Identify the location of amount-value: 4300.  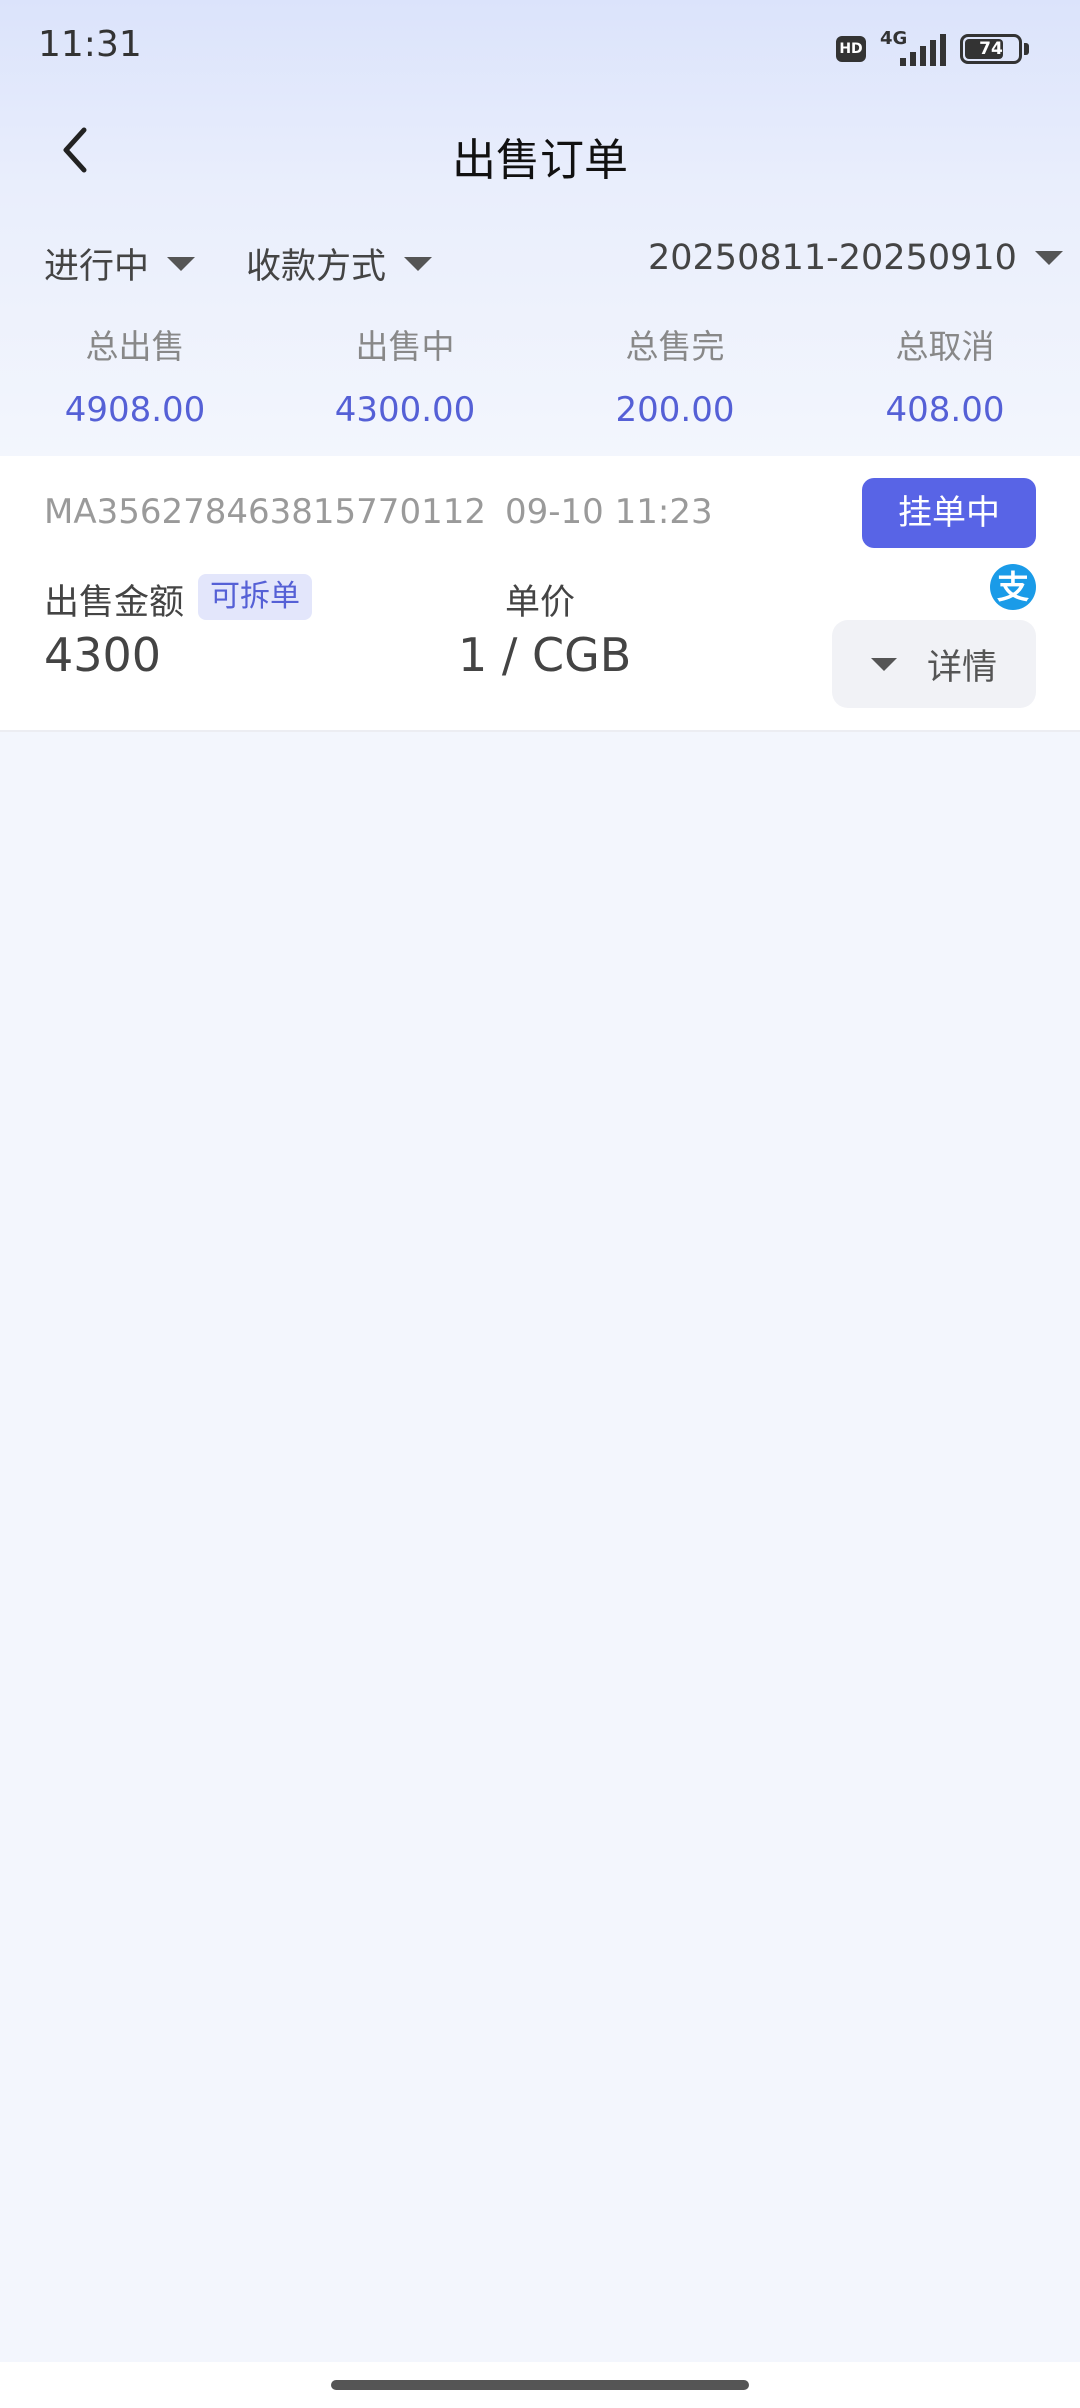
(103, 655).